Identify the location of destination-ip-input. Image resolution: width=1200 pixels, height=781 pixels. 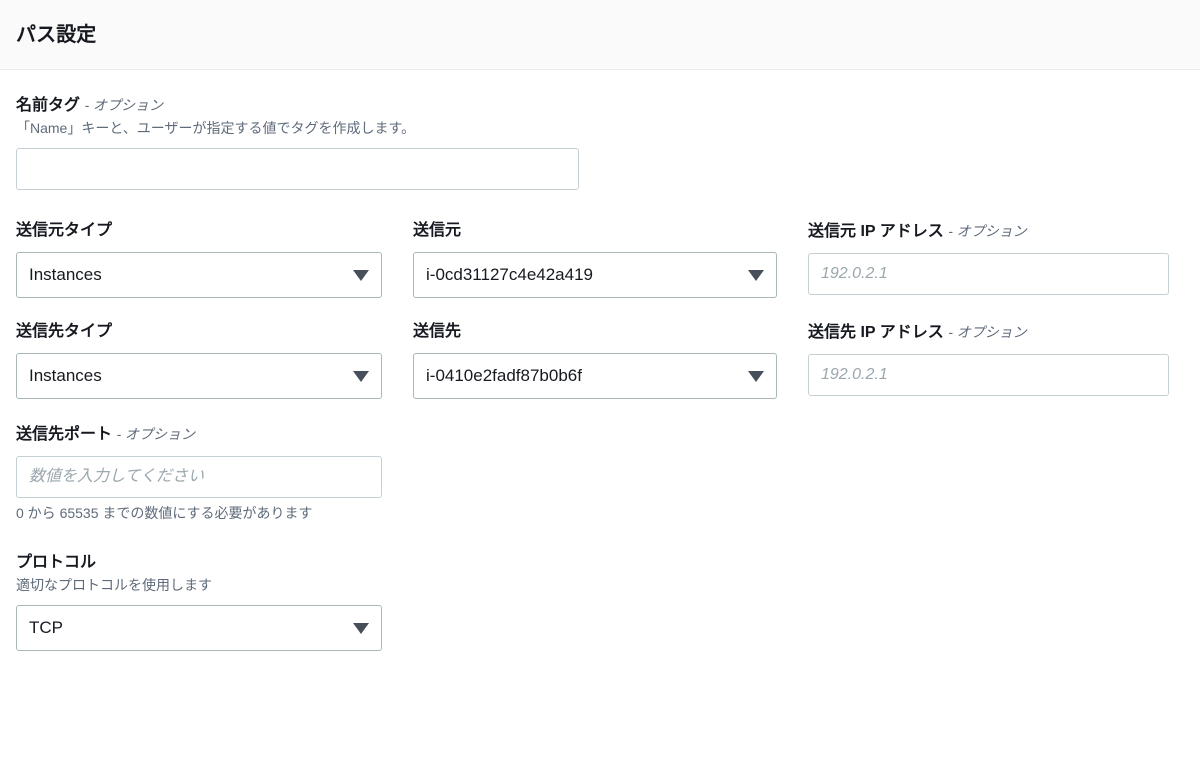
(988, 375).